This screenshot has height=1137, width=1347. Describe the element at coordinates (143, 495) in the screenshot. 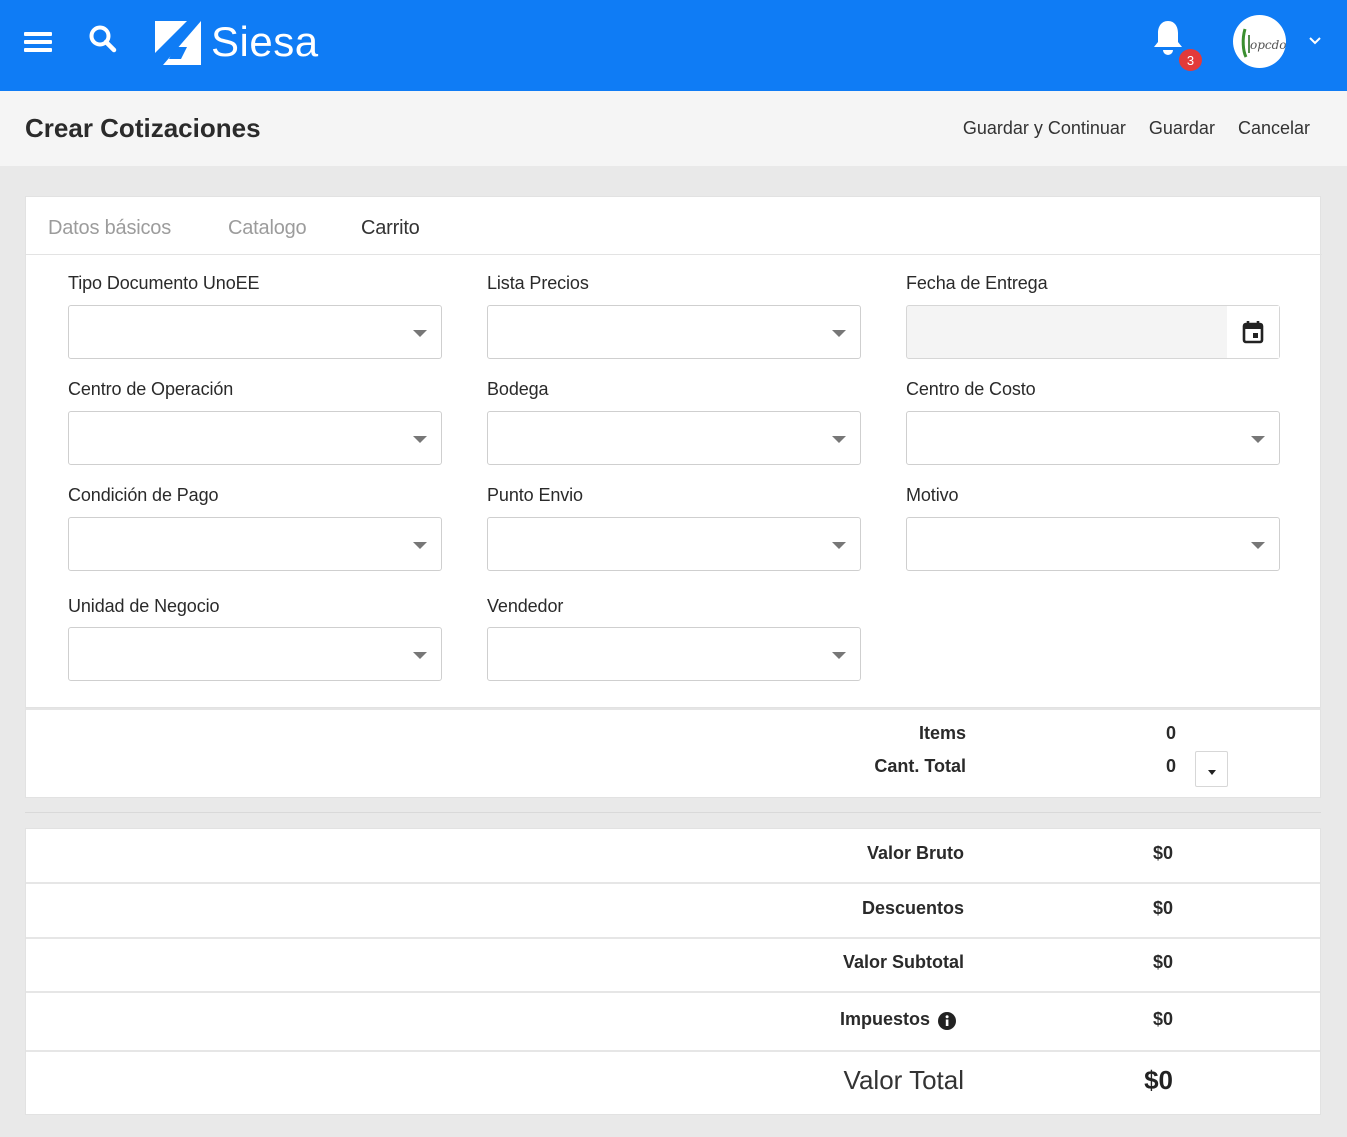

I see `condicion-pago-label: Condición de Pago` at that location.